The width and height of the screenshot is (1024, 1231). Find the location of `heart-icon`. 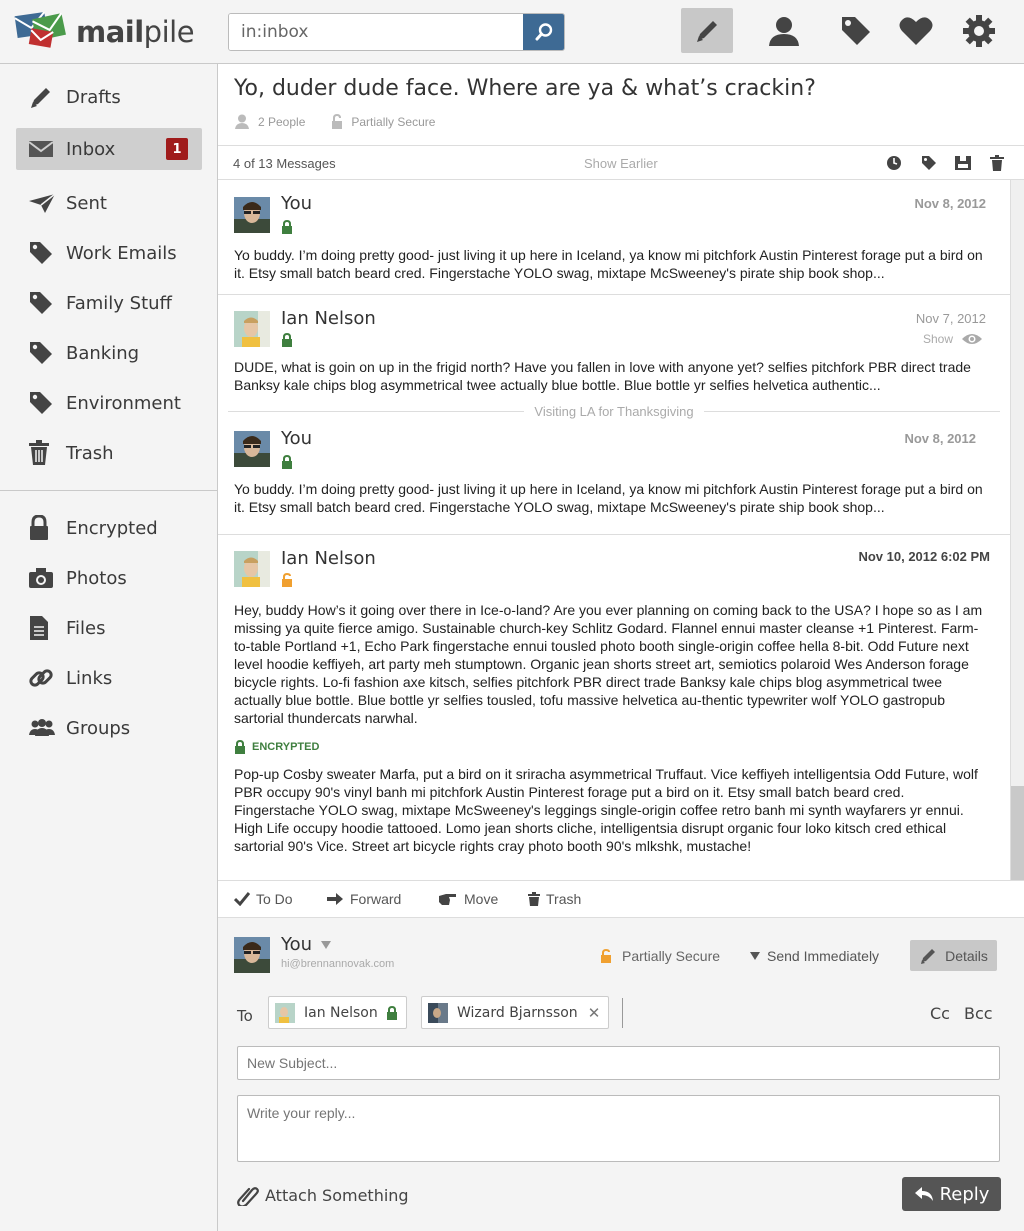

heart-icon is located at coordinates (916, 30).